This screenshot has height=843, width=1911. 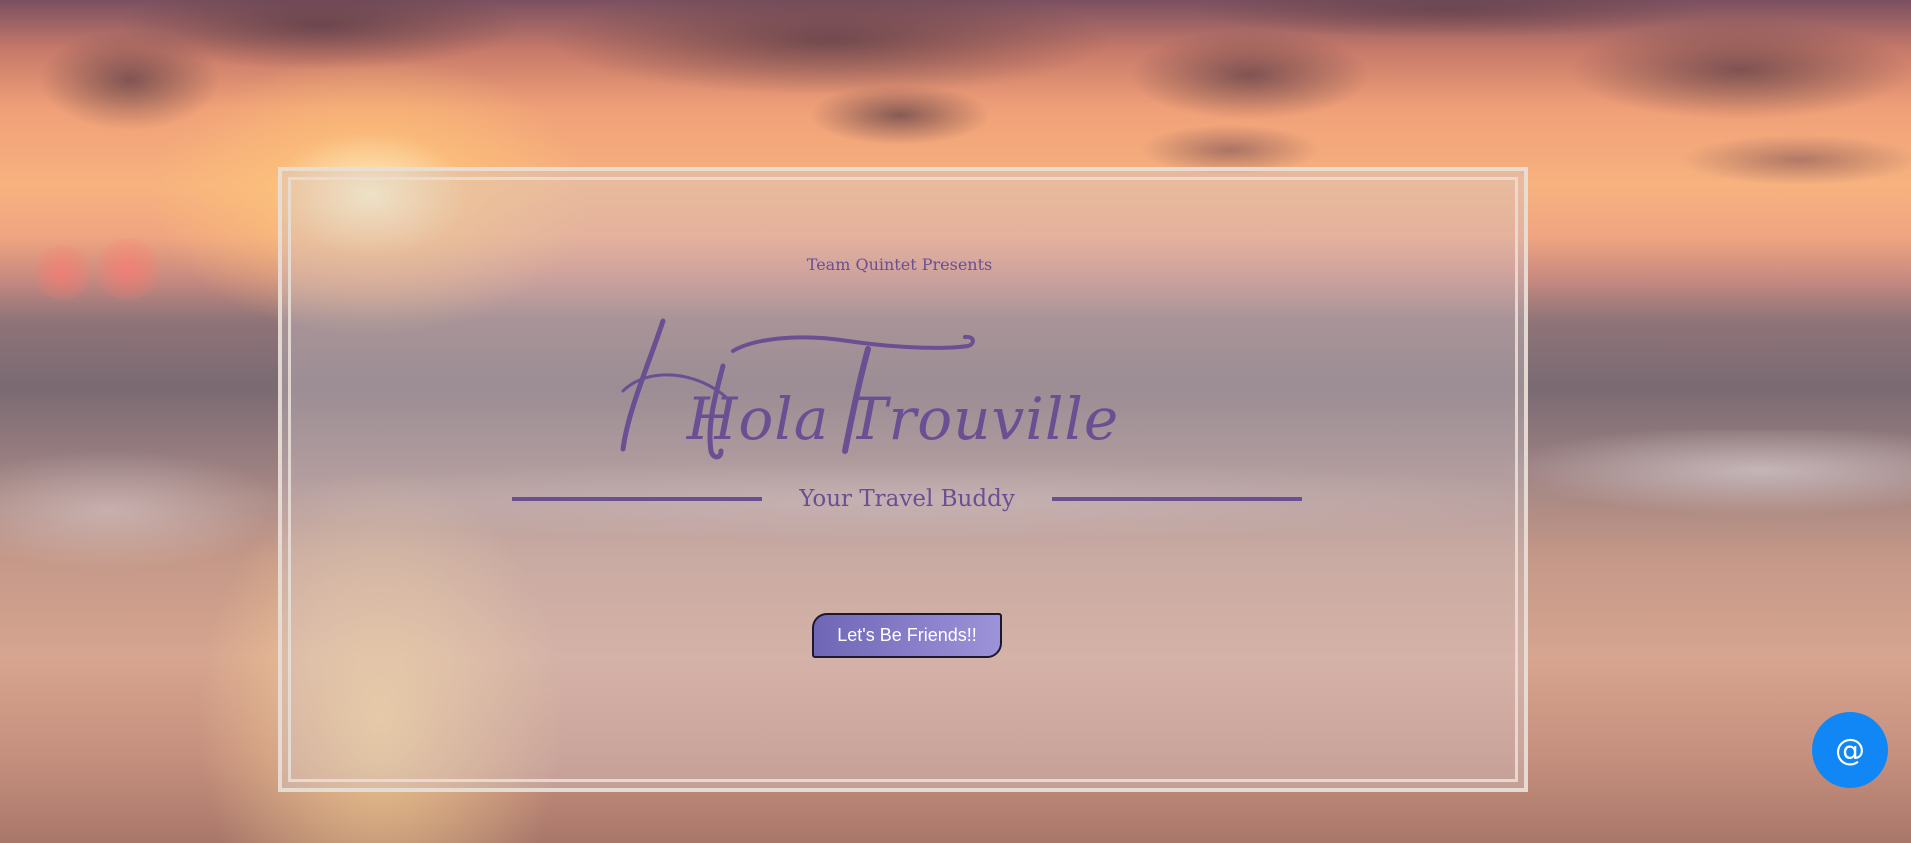 I want to click on lets-be-friends-button: Let's Be Friends!!, so click(x=907, y=635).